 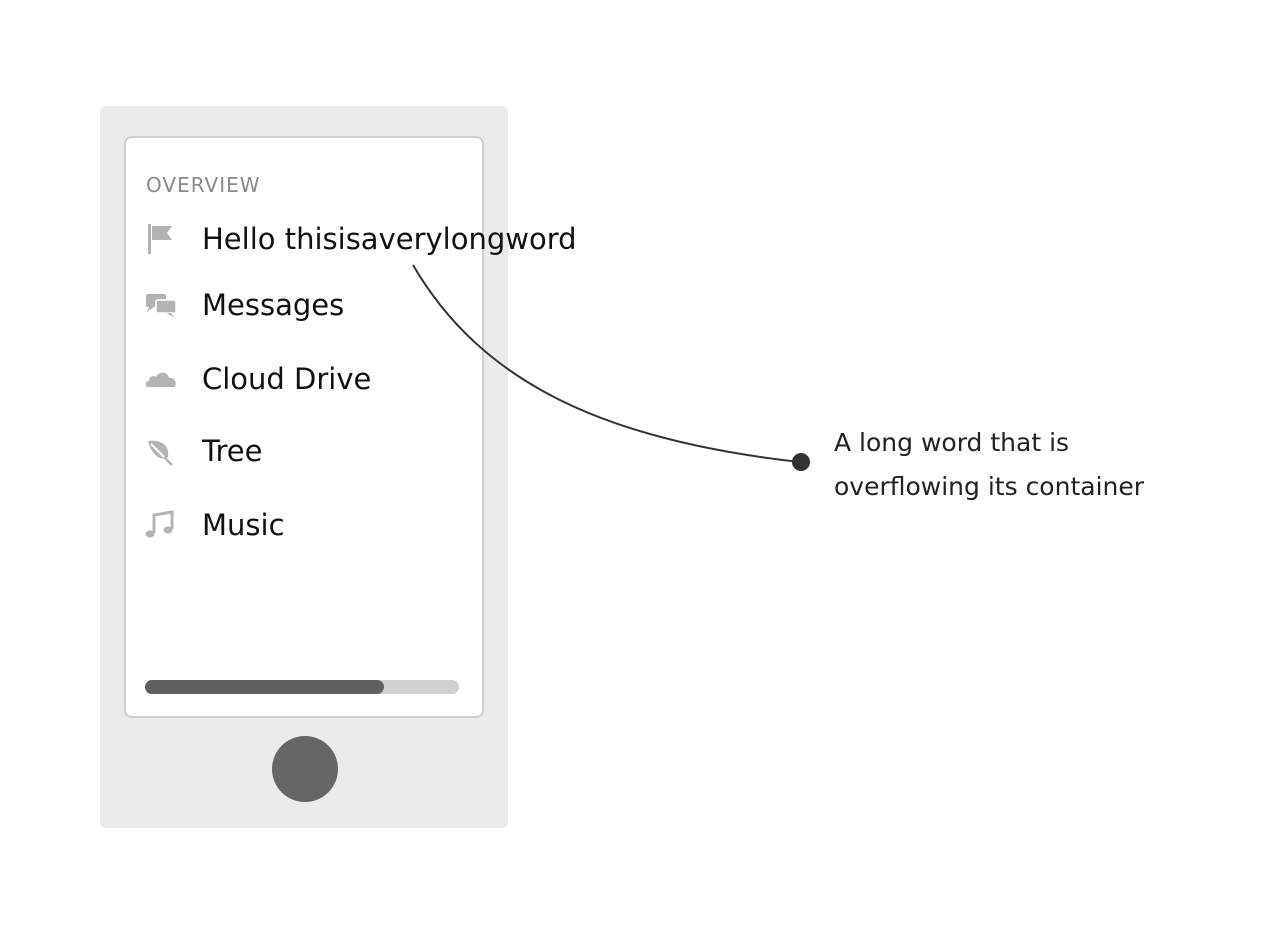 What do you see at coordinates (243, 525) in the screenshot?
I see `menu-item-label: Music` at bounding box center [243, 525].